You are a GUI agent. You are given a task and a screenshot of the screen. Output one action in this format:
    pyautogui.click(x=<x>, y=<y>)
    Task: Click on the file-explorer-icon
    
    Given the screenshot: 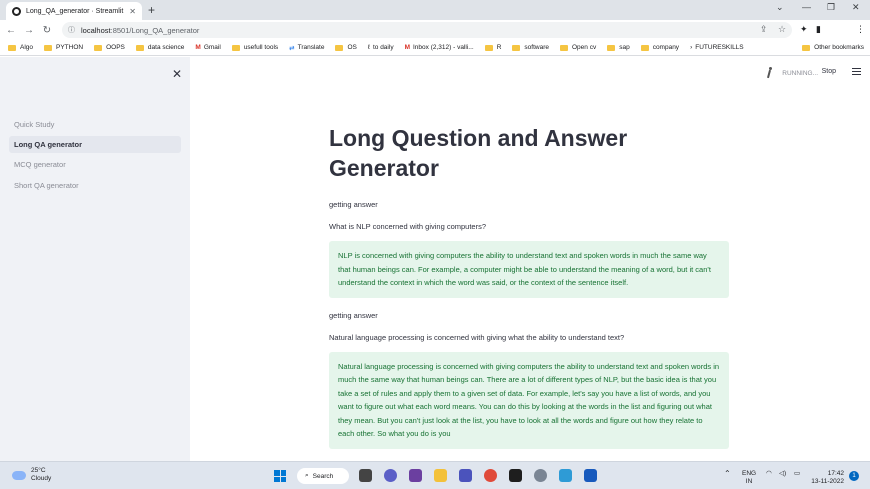 What is the action you would take?
    pyautogui.click(x=440, y=475)
    